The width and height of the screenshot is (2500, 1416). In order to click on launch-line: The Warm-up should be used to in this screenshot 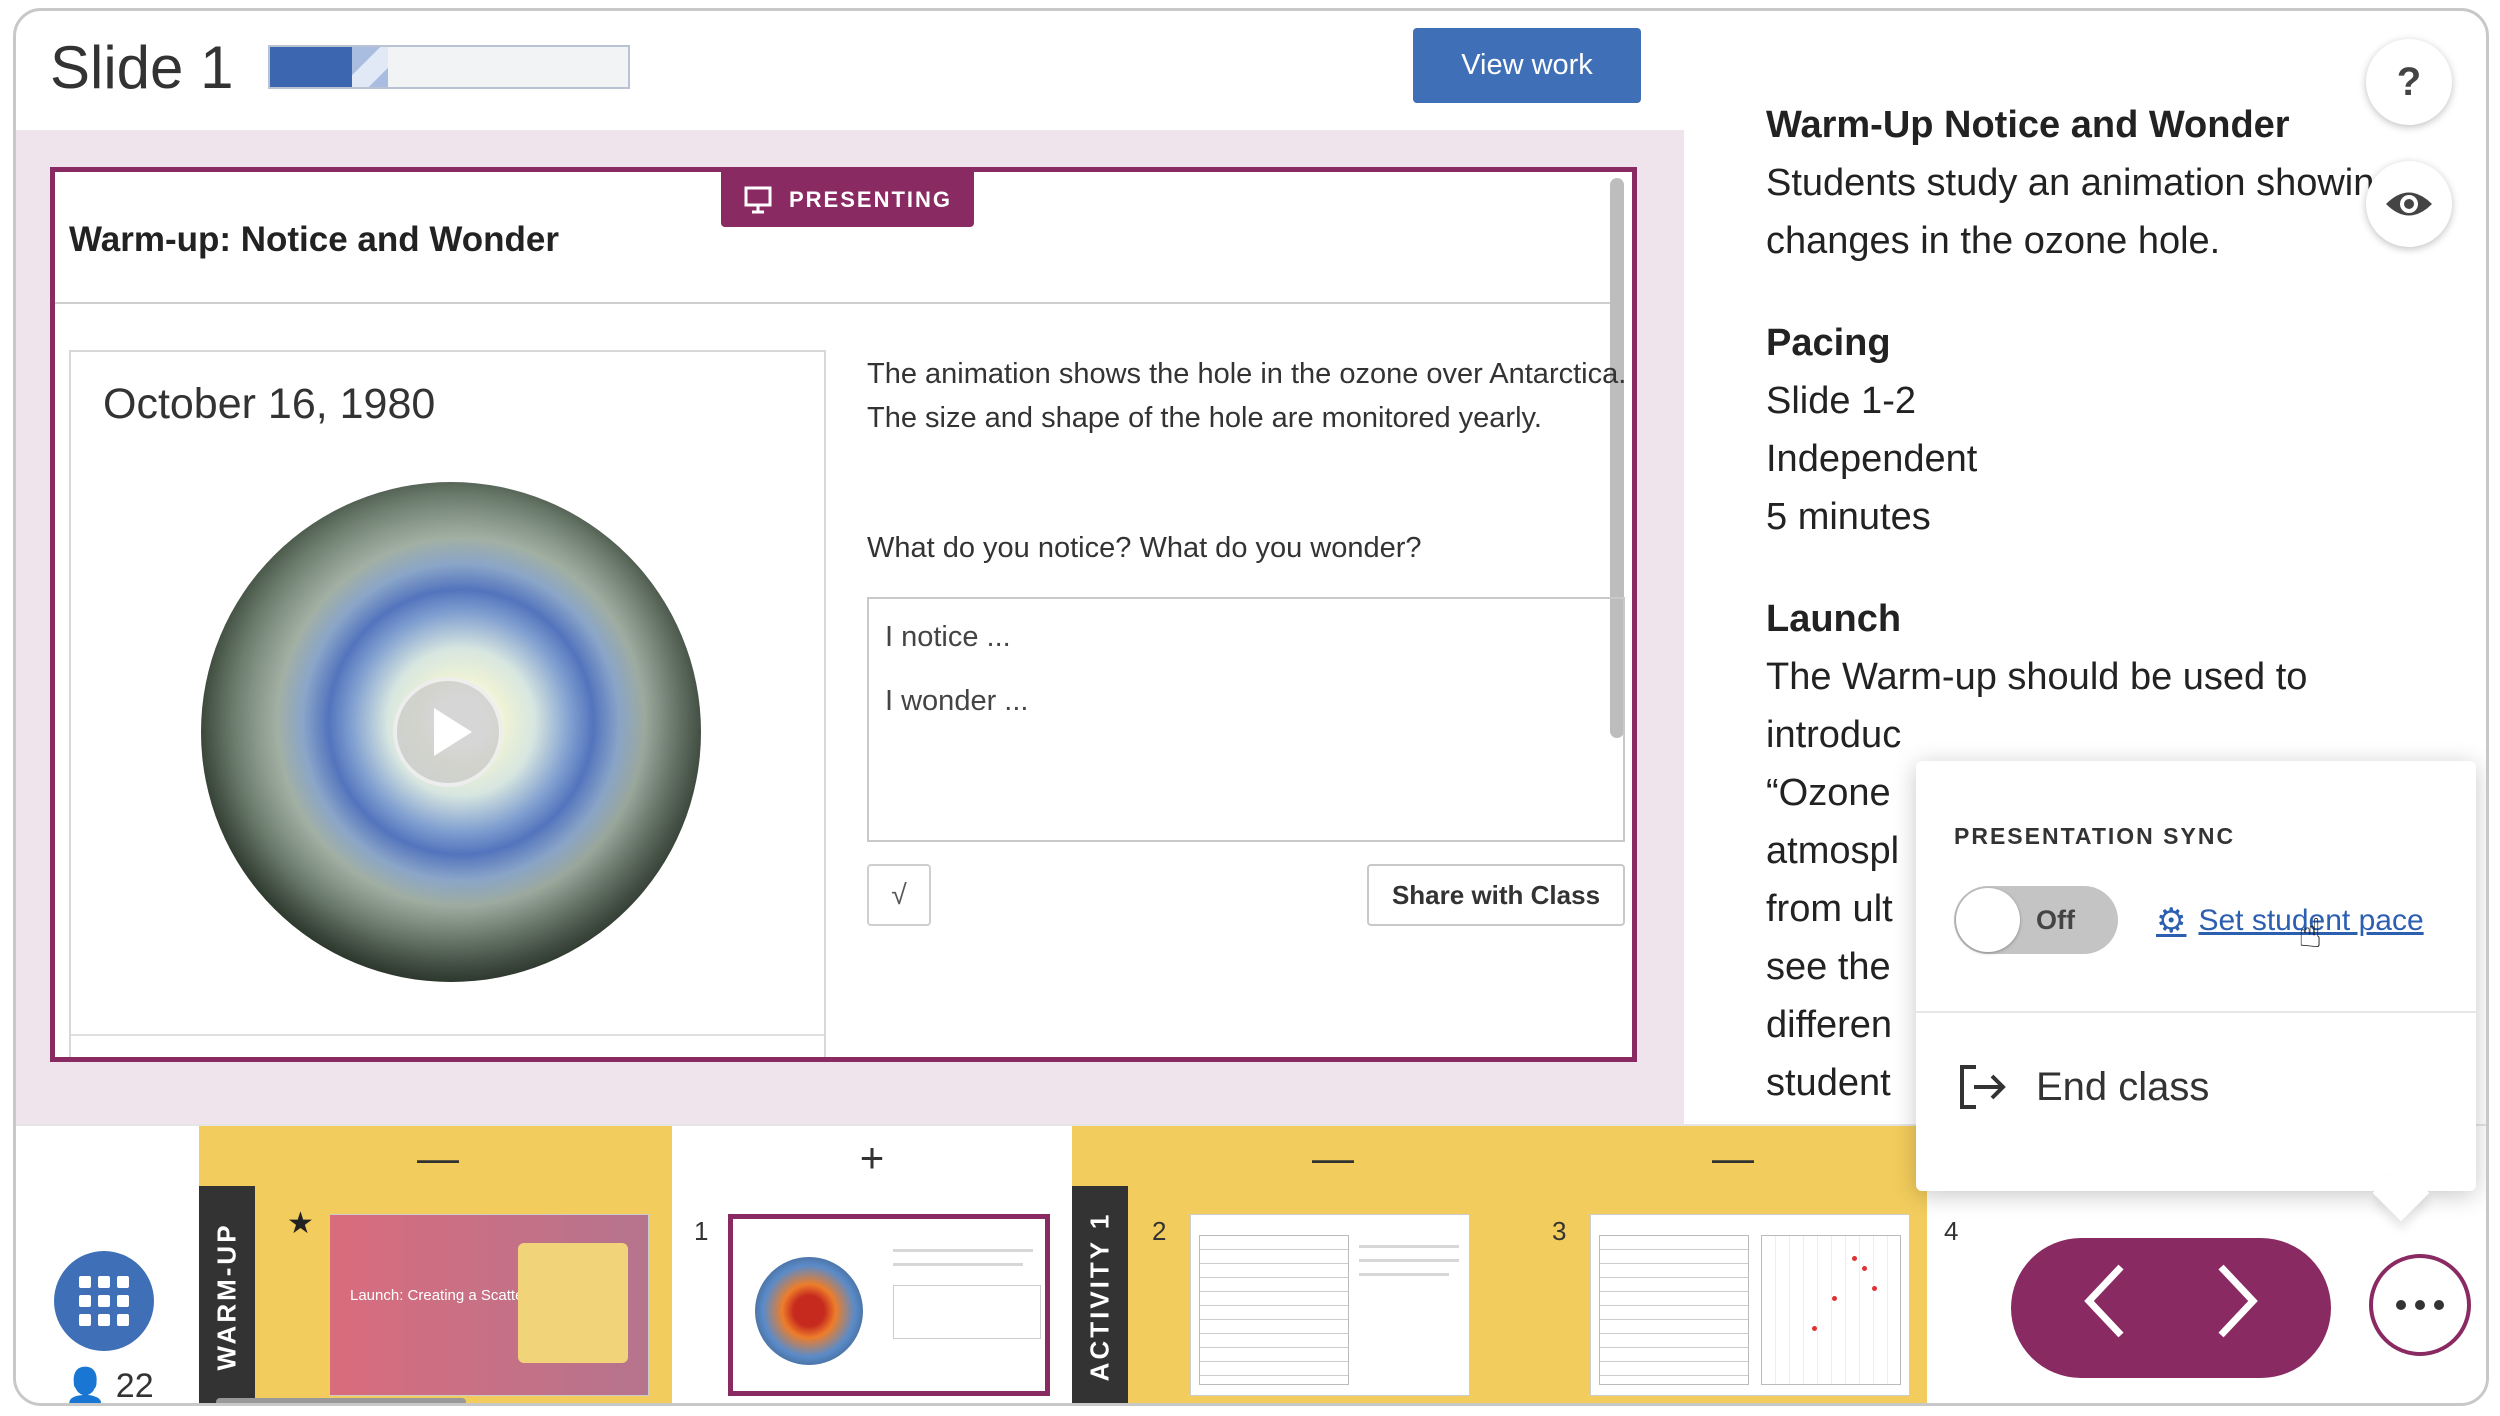, I will do `click(2037, 677)`.